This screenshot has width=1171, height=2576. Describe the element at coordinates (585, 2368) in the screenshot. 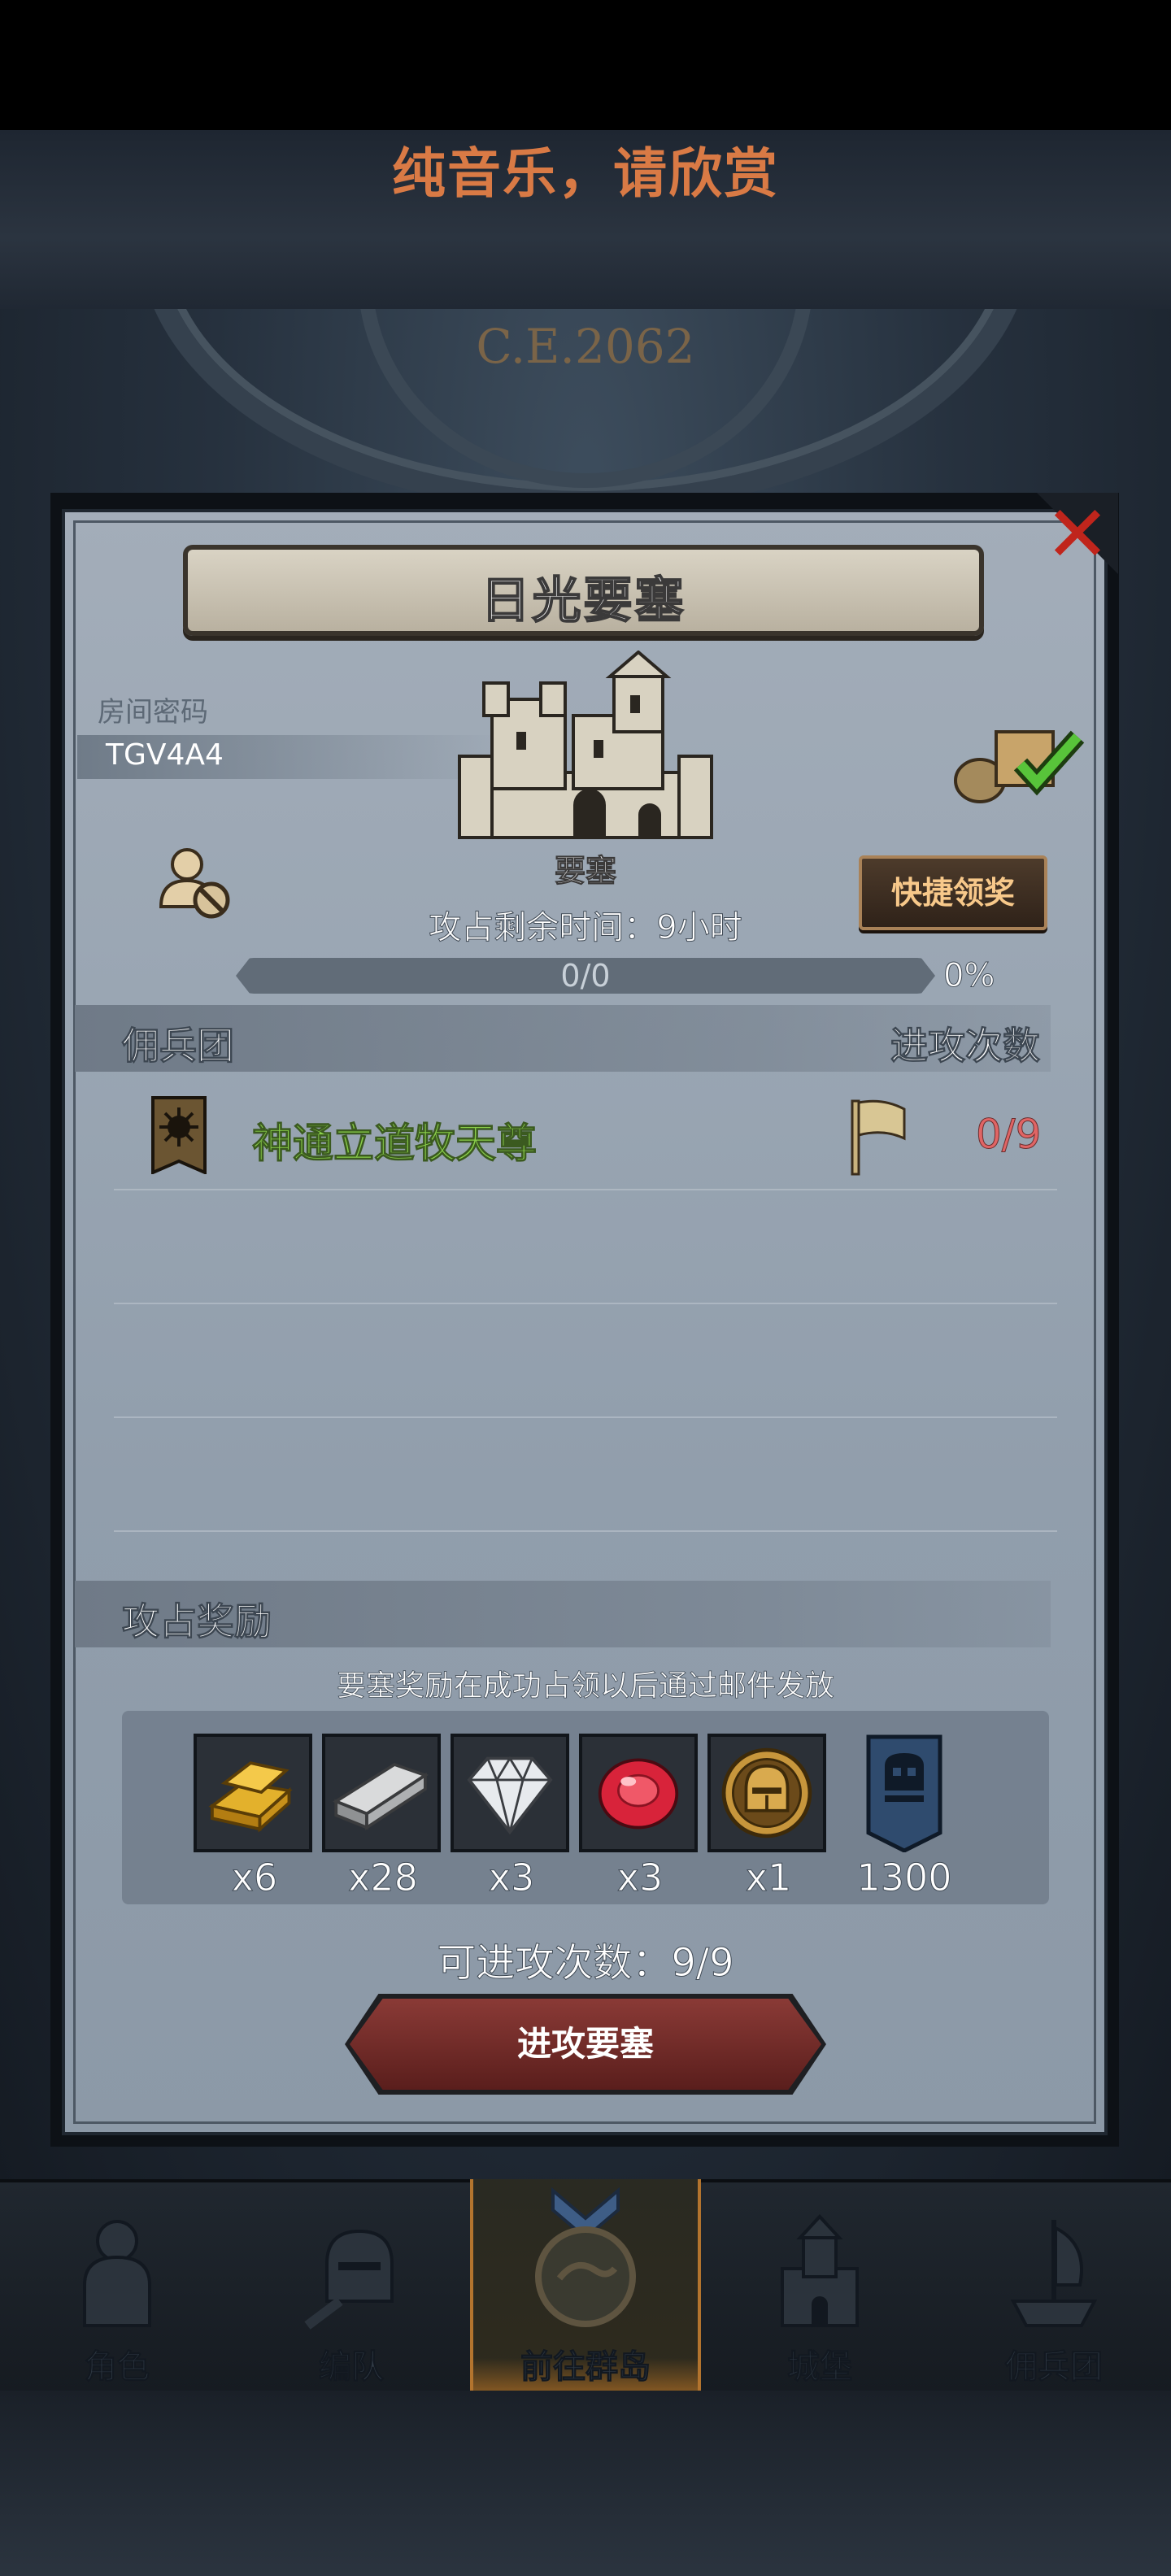

I see `nav-label: 前往群岛` at that location.